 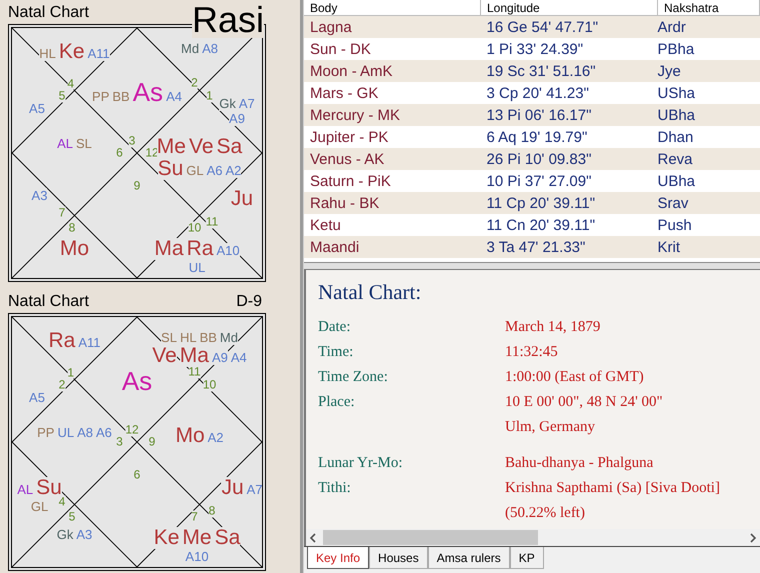 What do you see at coordinates (132, 429) in the screenshot?
I see `sign-number: 12` at bounding box center [132, 429].